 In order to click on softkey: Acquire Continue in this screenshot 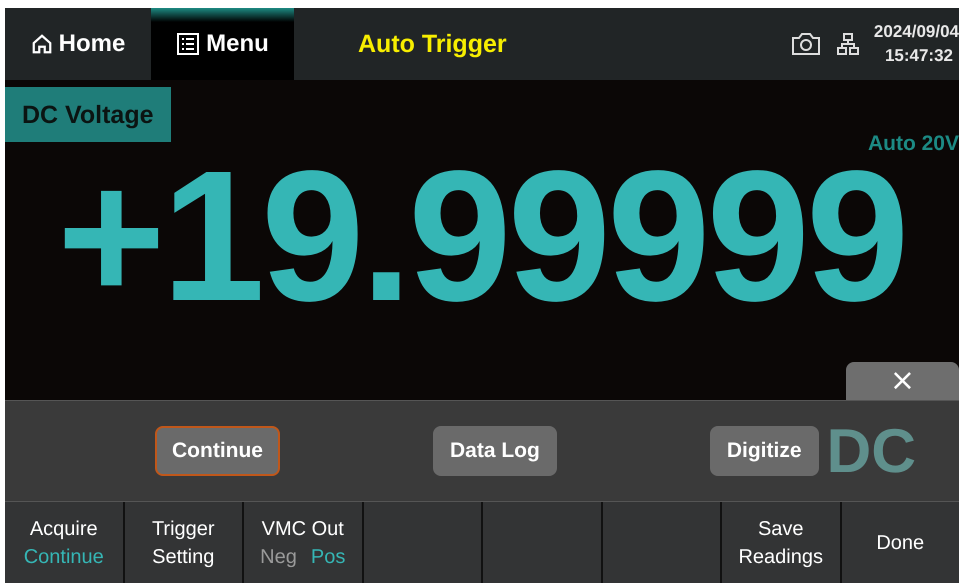, I will do `click(63, 542)`.